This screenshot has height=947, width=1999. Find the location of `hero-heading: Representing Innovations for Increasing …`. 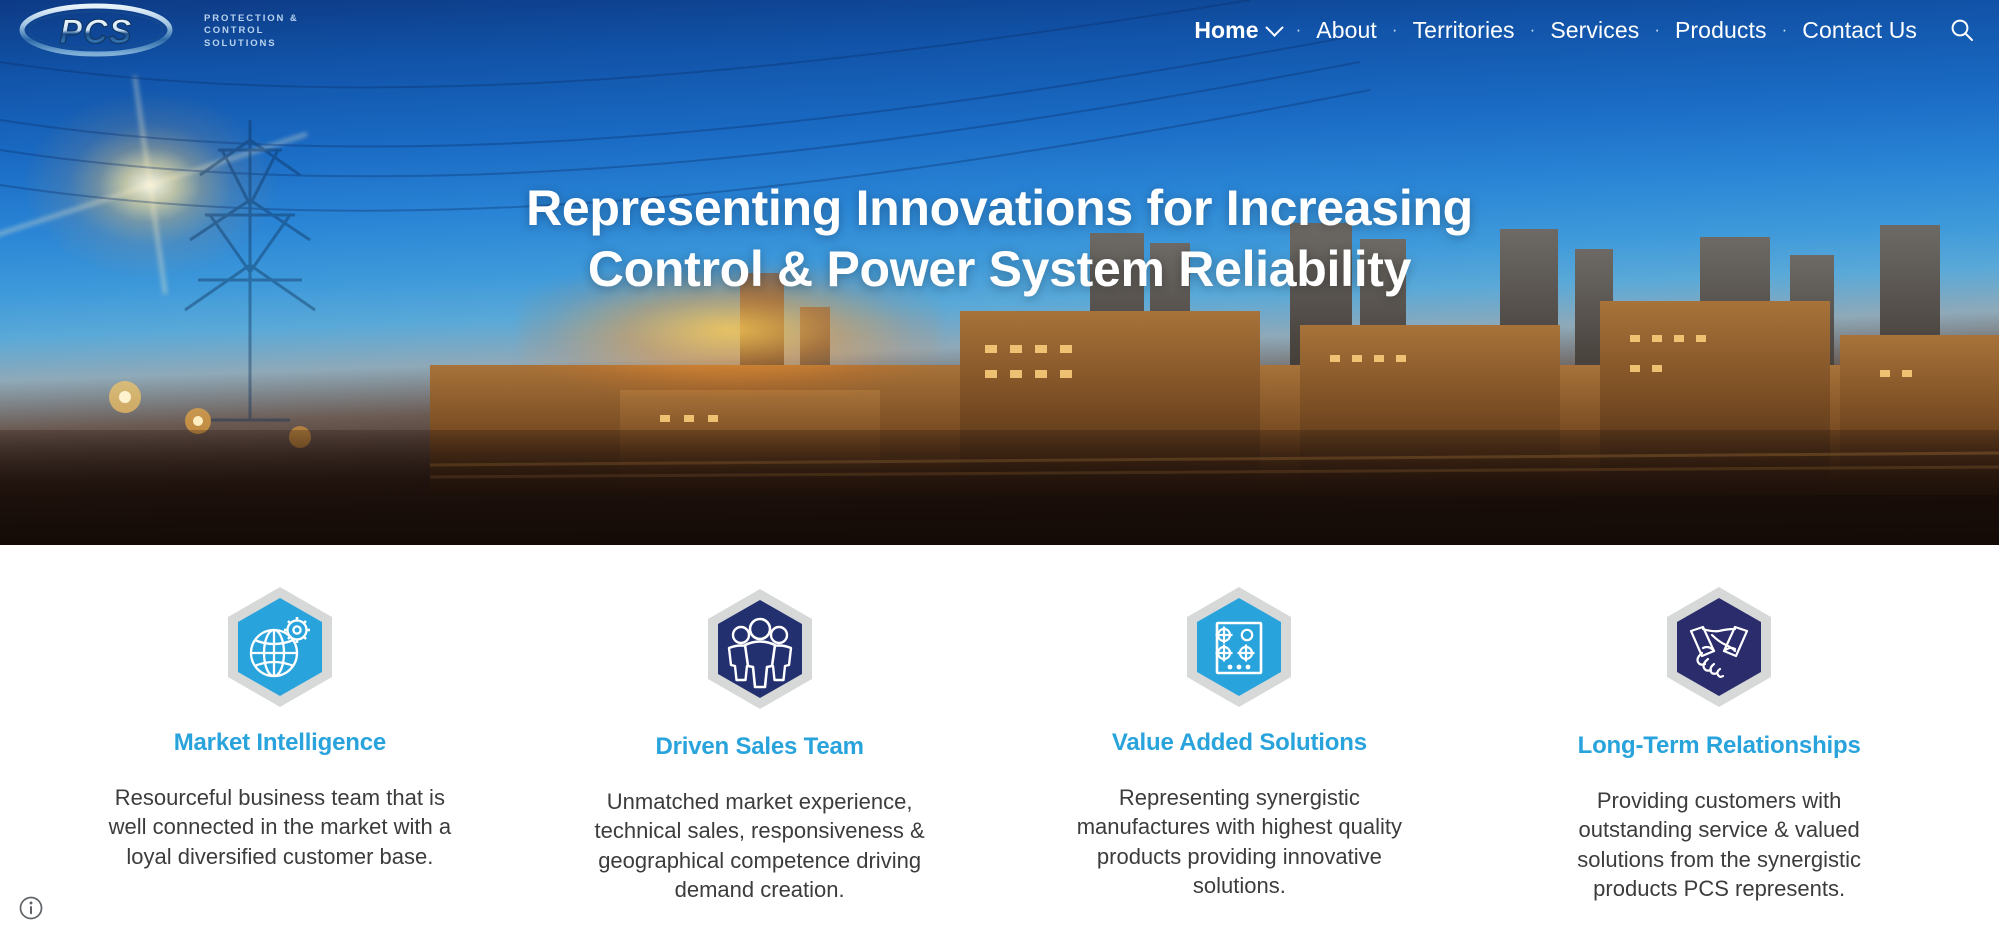

hero-heading: Representing Innovations for Increasing … is located at coordinates (999, 239).